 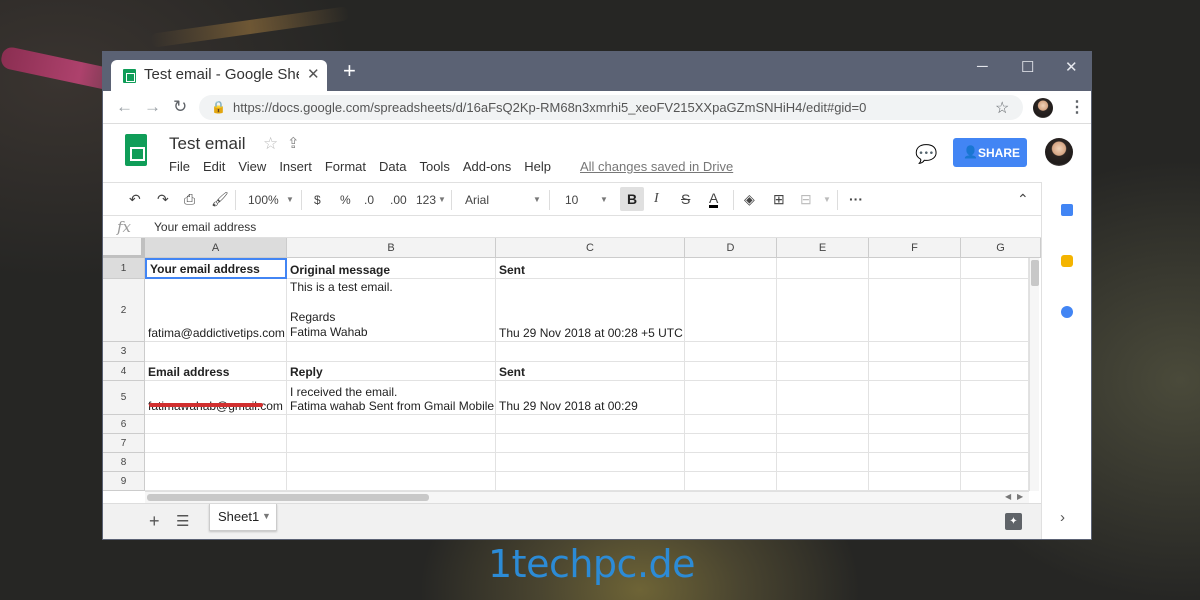 What do you see at coordinates (487, 166) in the screenshot?
I see `menu-add-ons: Add-ons` at bounding box center [487, 166].